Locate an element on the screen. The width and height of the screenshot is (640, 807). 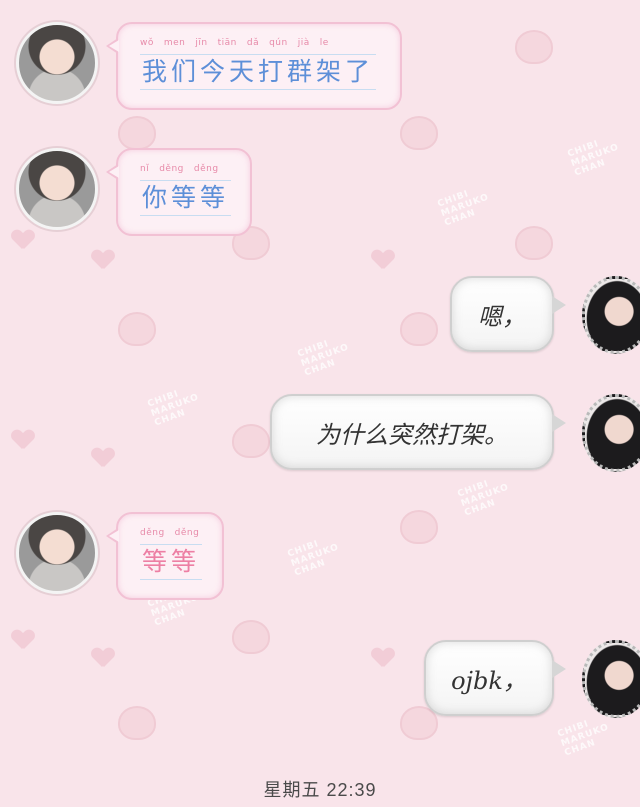
timestamp: 星期五 22:39 is located at coordinates (320, 790).